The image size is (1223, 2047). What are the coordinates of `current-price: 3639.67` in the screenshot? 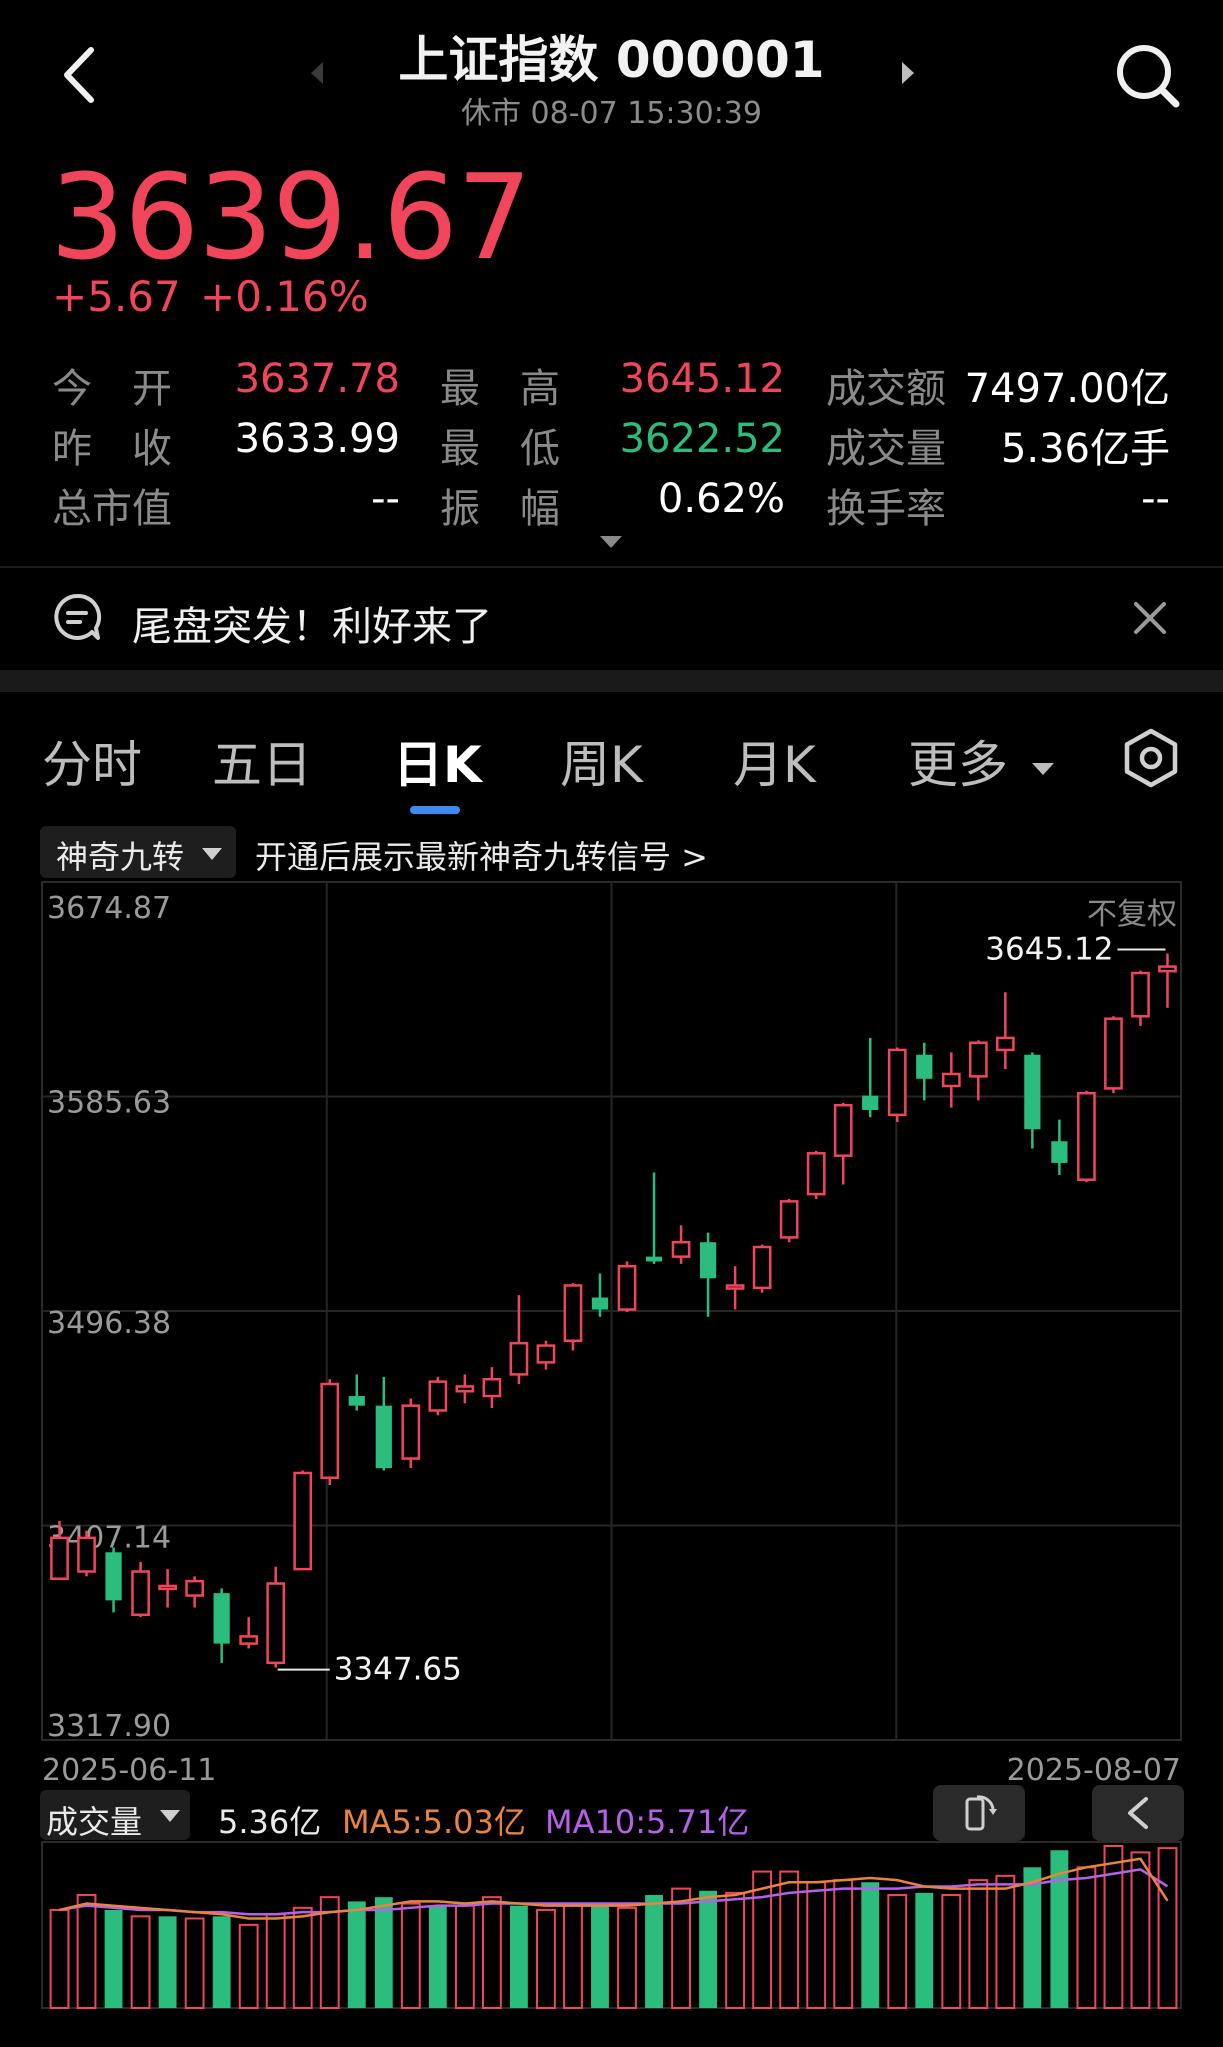 It's located at (291, 217).